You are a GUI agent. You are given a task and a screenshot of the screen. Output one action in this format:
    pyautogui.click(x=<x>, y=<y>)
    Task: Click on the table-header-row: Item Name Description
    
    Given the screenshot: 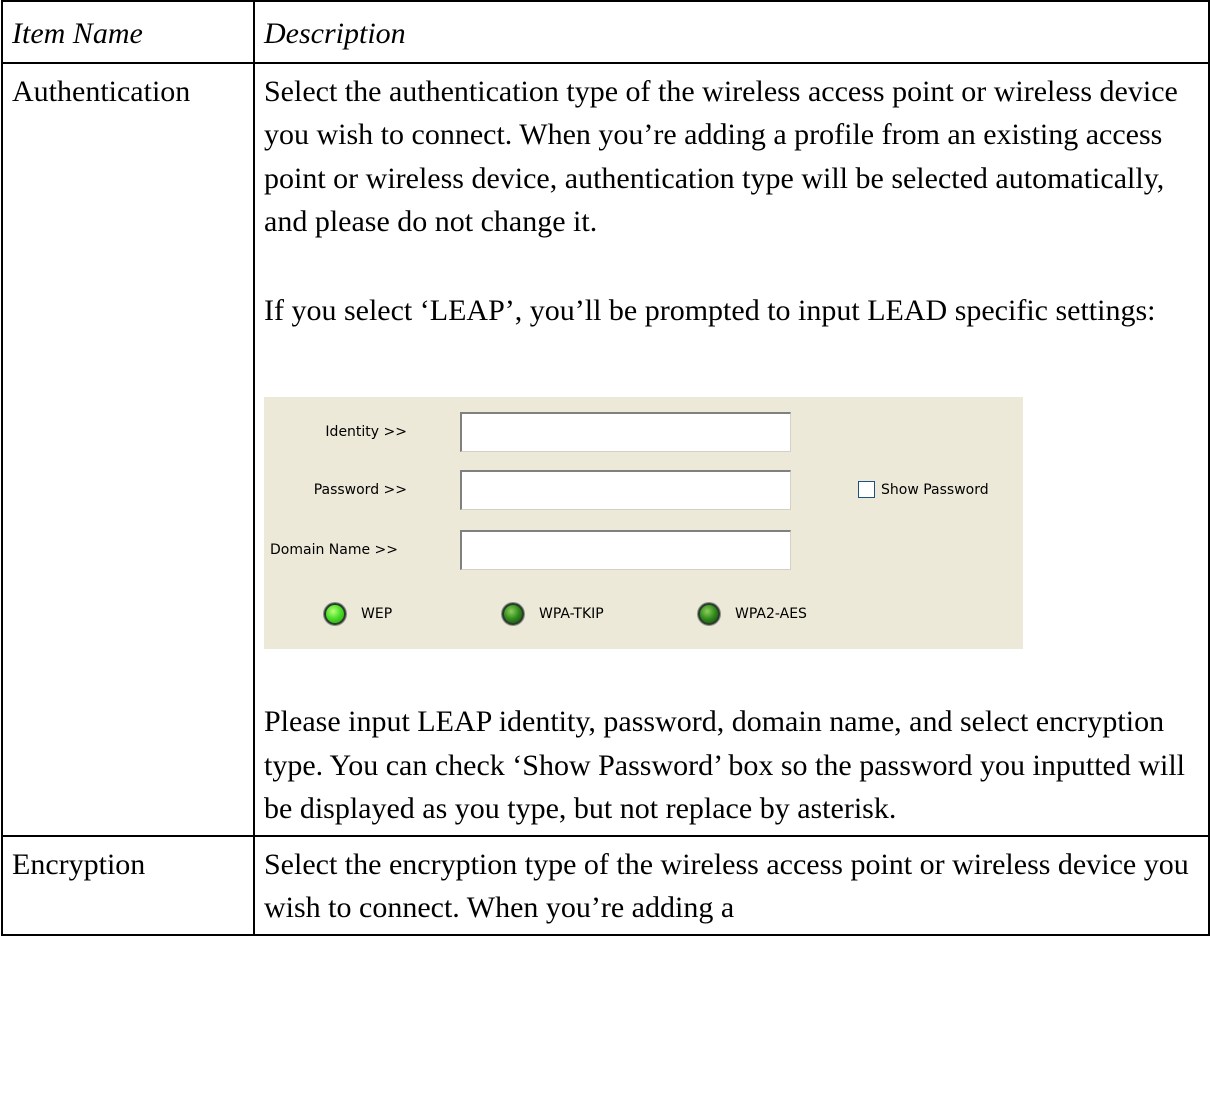 What is the action you would take?
    pyautogui.click(x=605, y=32)
    